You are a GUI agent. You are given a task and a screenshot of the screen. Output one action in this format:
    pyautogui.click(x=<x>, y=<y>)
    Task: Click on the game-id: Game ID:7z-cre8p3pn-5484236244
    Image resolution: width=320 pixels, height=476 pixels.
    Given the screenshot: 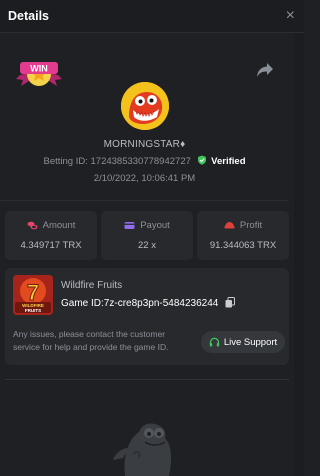 What is the action you would take?
    pyautogui.click(x=148, y=303)
    